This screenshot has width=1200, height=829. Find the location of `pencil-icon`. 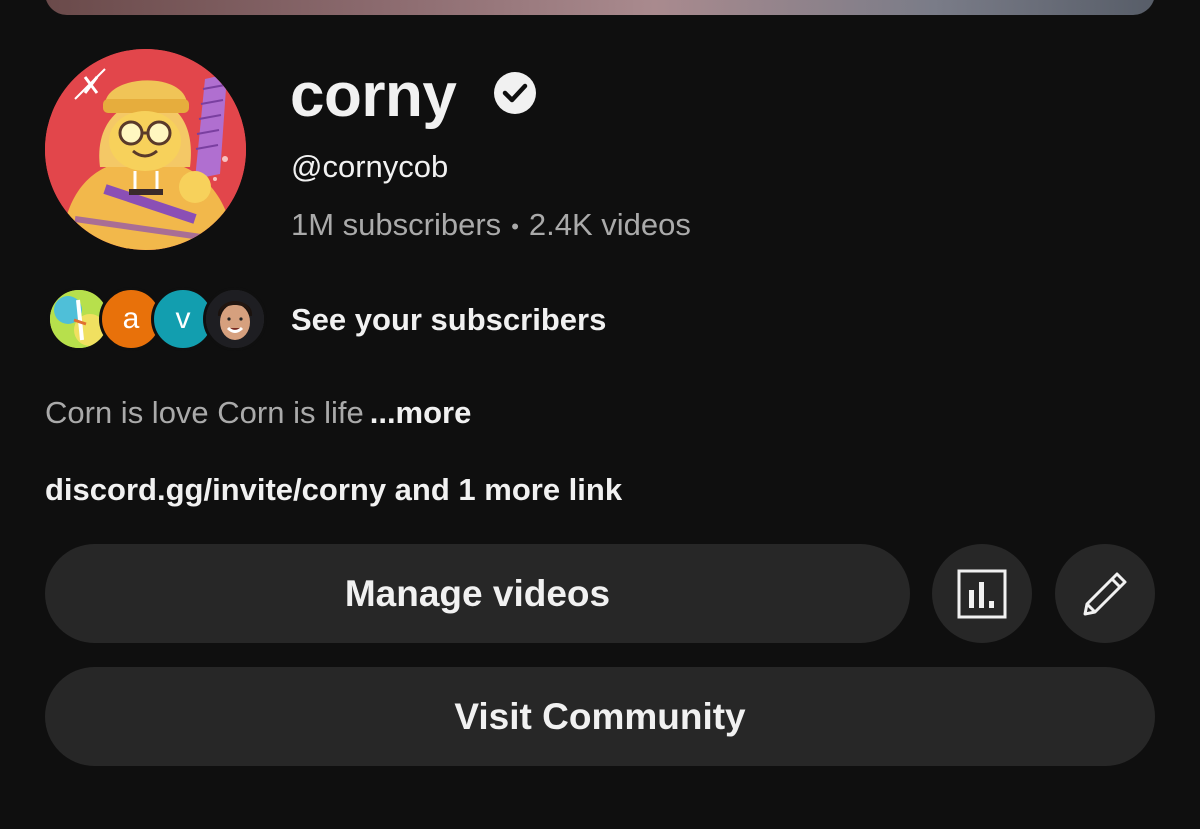

pencil-icon is located at coordinates (1105, 593).